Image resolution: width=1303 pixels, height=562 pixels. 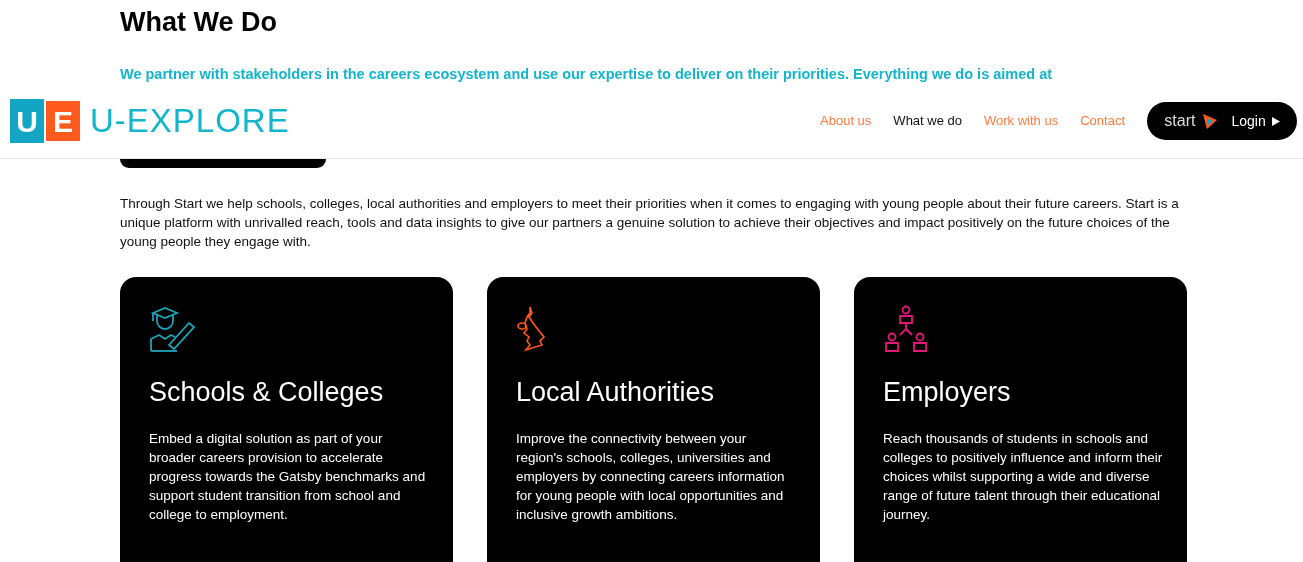 I want to click on nav-link: About us, so click(x=846, y=121).